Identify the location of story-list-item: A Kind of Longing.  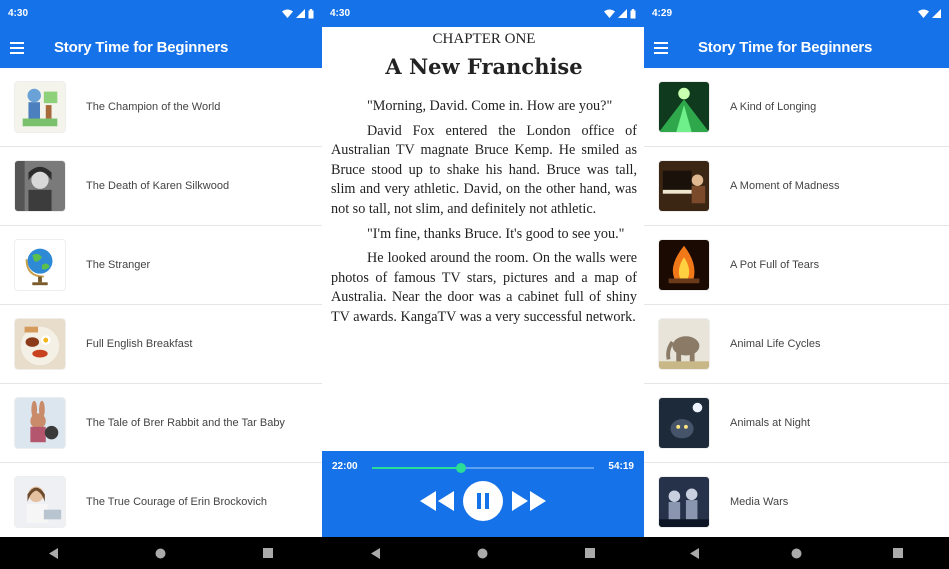
(796, 107).